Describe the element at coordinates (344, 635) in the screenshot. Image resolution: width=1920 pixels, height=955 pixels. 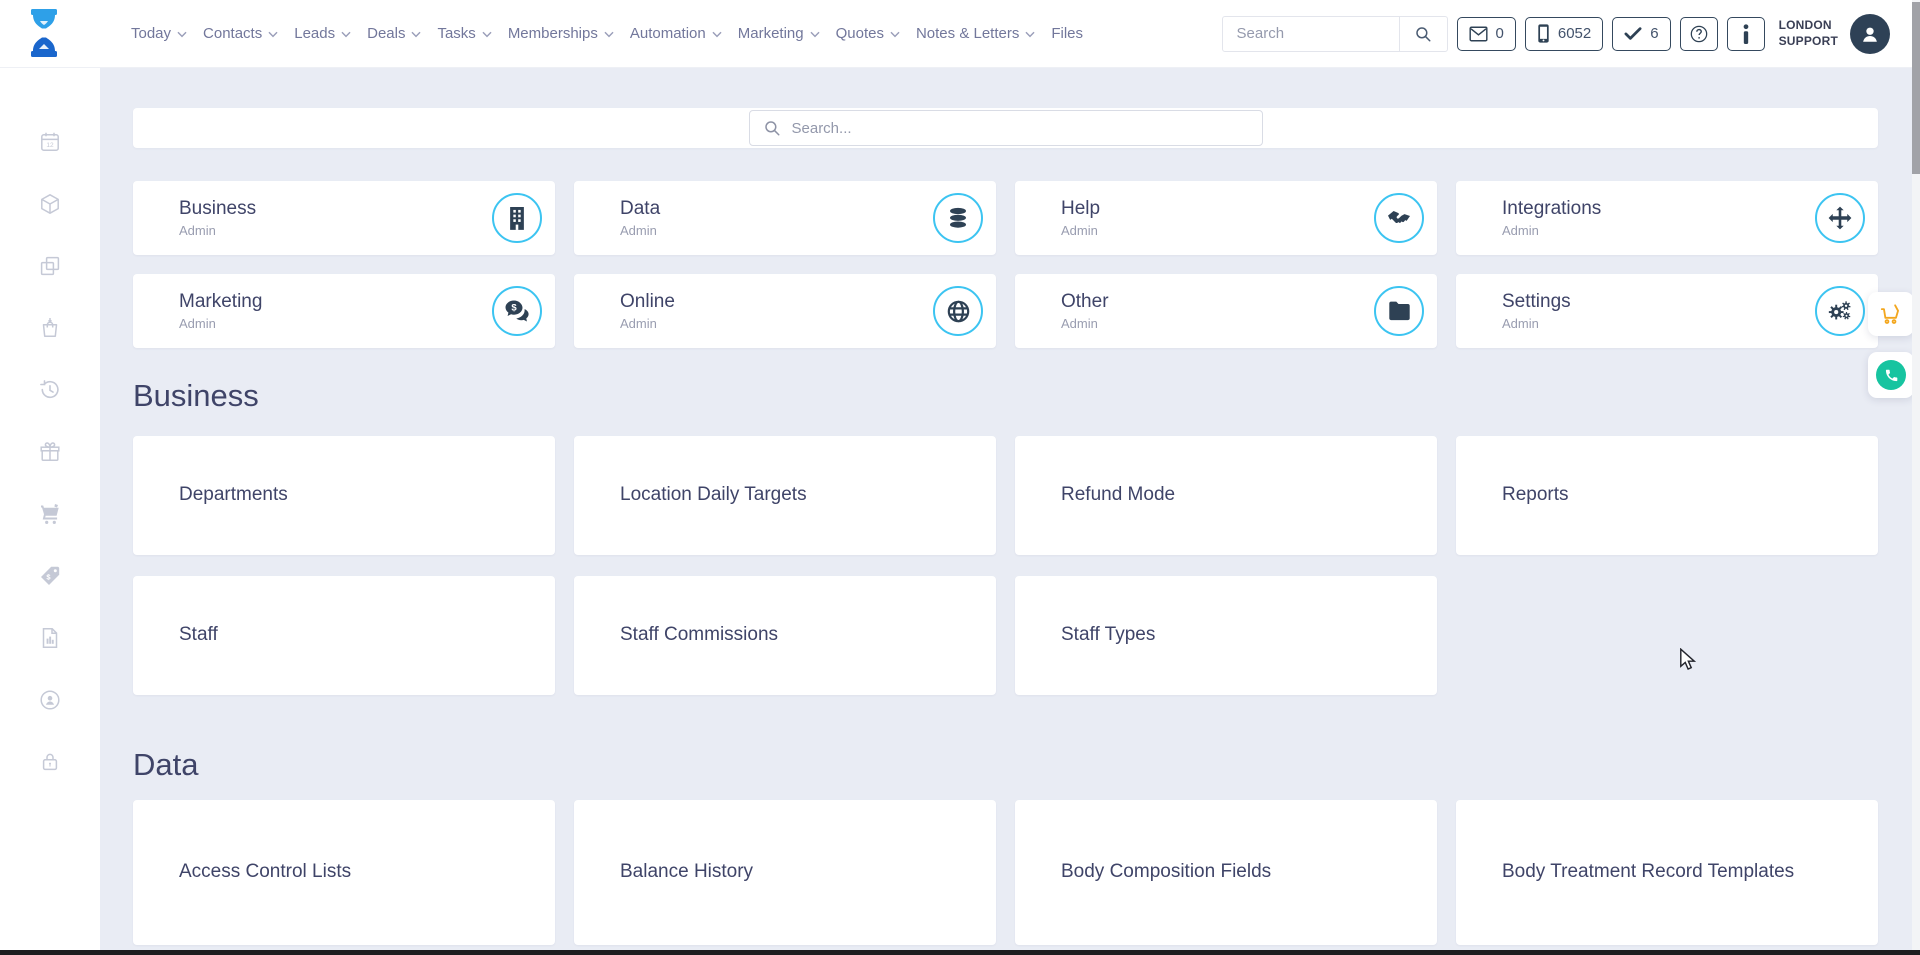
I see `module-card-staff: Staff` at that location.